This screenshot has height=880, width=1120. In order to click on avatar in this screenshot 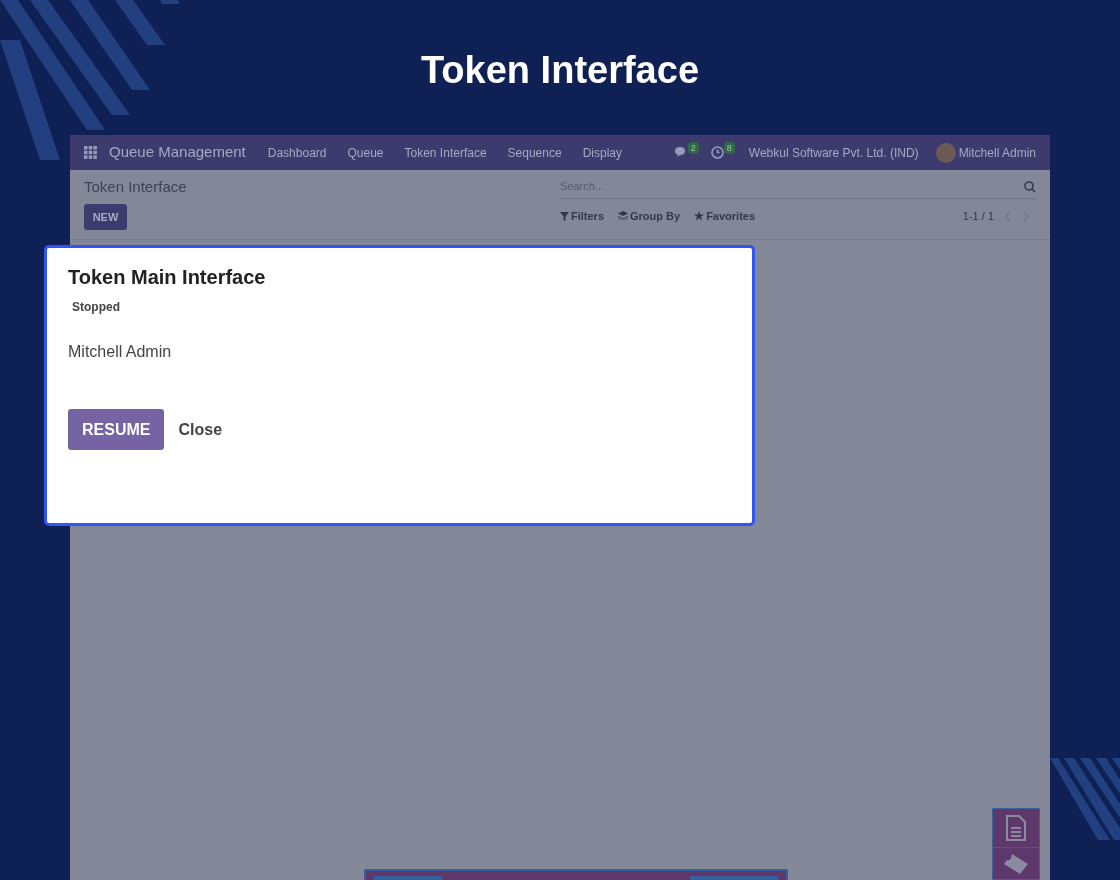, I will do `click(945, 152)`.